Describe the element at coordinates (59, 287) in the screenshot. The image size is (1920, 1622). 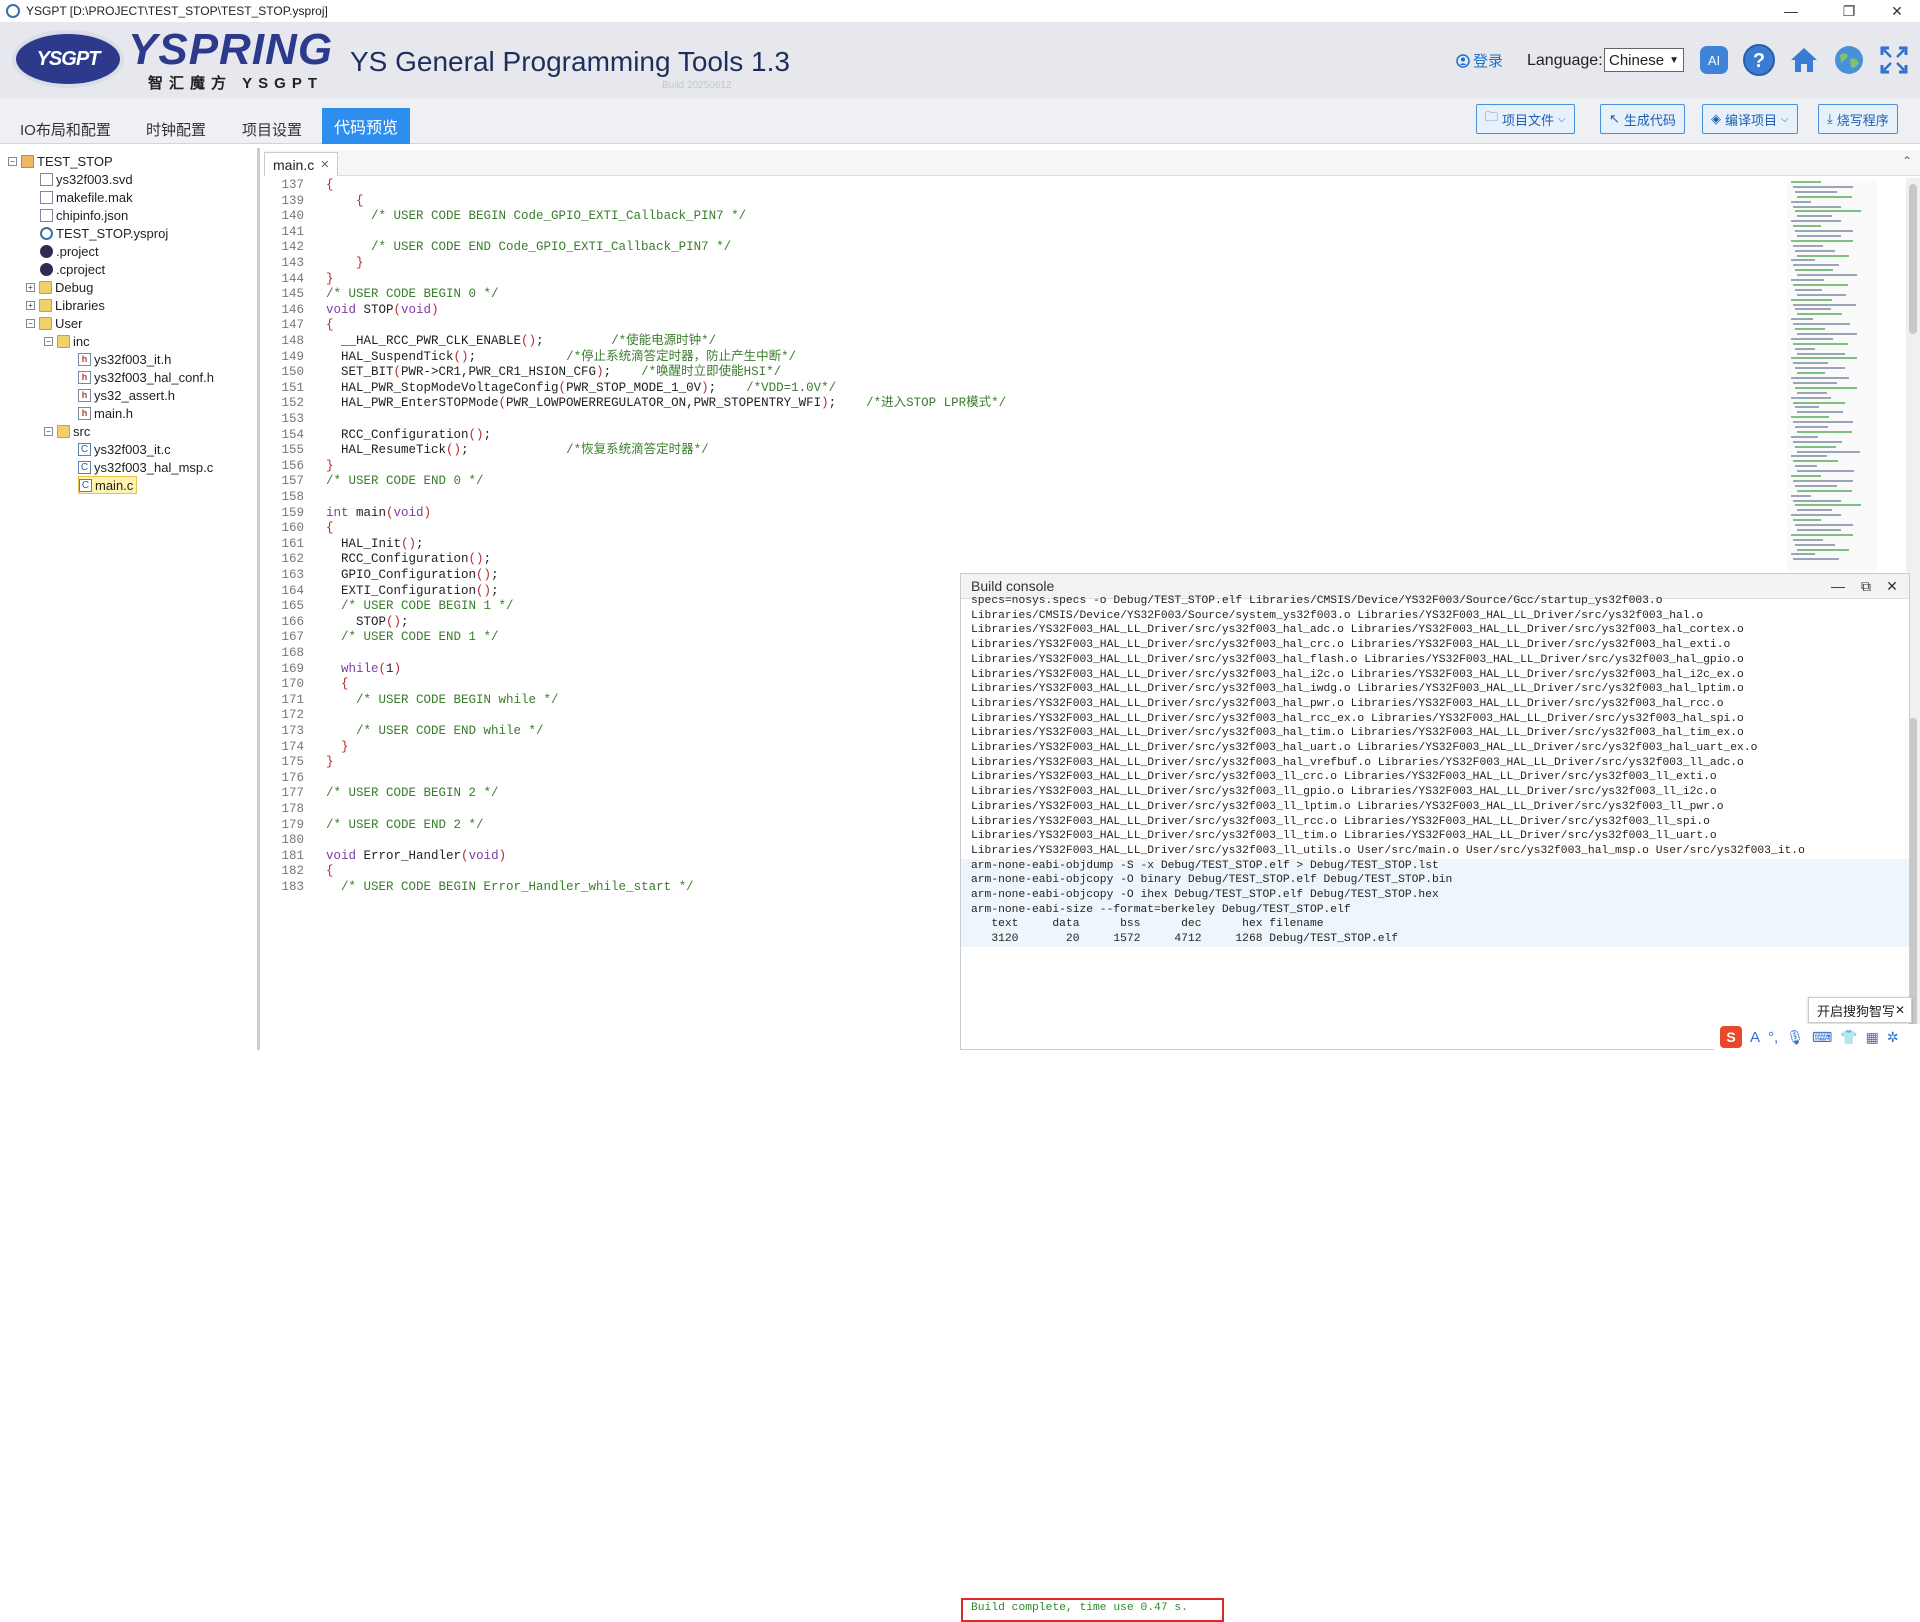
I see `tree-node-debug: + Debug` at that location.